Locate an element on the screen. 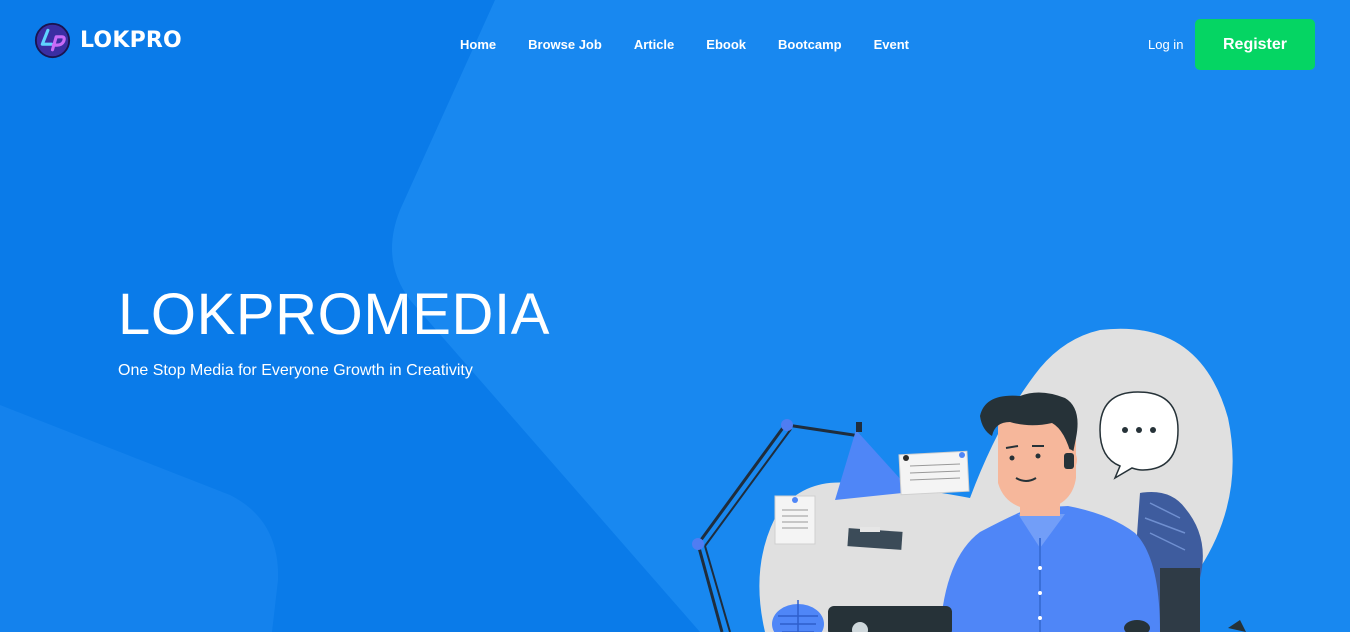 The width and height of the screenshot is (1350, 632). register-button: Register is located at coordinates (1255, 44).